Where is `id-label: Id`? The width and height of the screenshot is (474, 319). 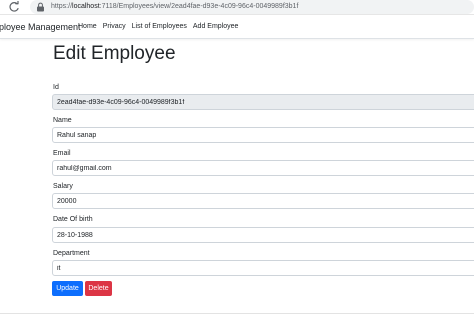
id-label: Id is located at coordinates (56, 87).